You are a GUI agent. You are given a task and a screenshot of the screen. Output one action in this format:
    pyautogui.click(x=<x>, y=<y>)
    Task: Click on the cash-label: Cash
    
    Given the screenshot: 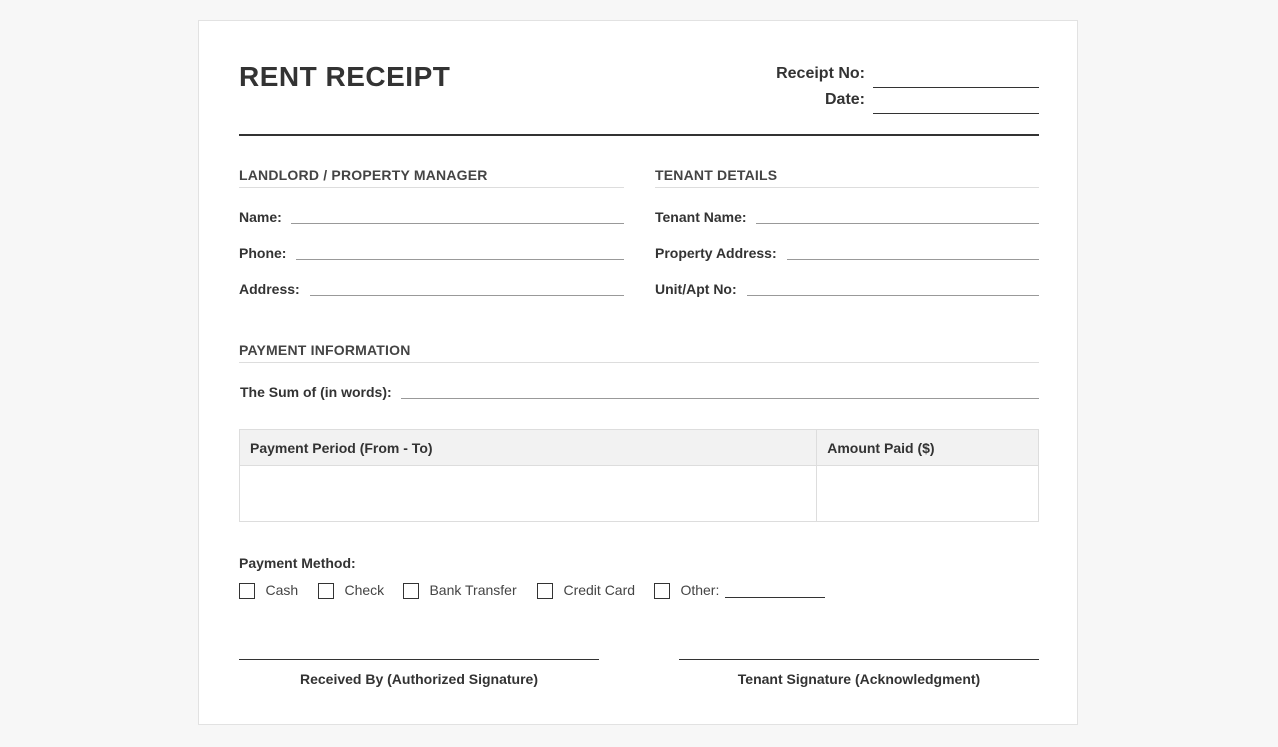 What is the action you would take?
    pyautogui.click(x=282, y=590)
    